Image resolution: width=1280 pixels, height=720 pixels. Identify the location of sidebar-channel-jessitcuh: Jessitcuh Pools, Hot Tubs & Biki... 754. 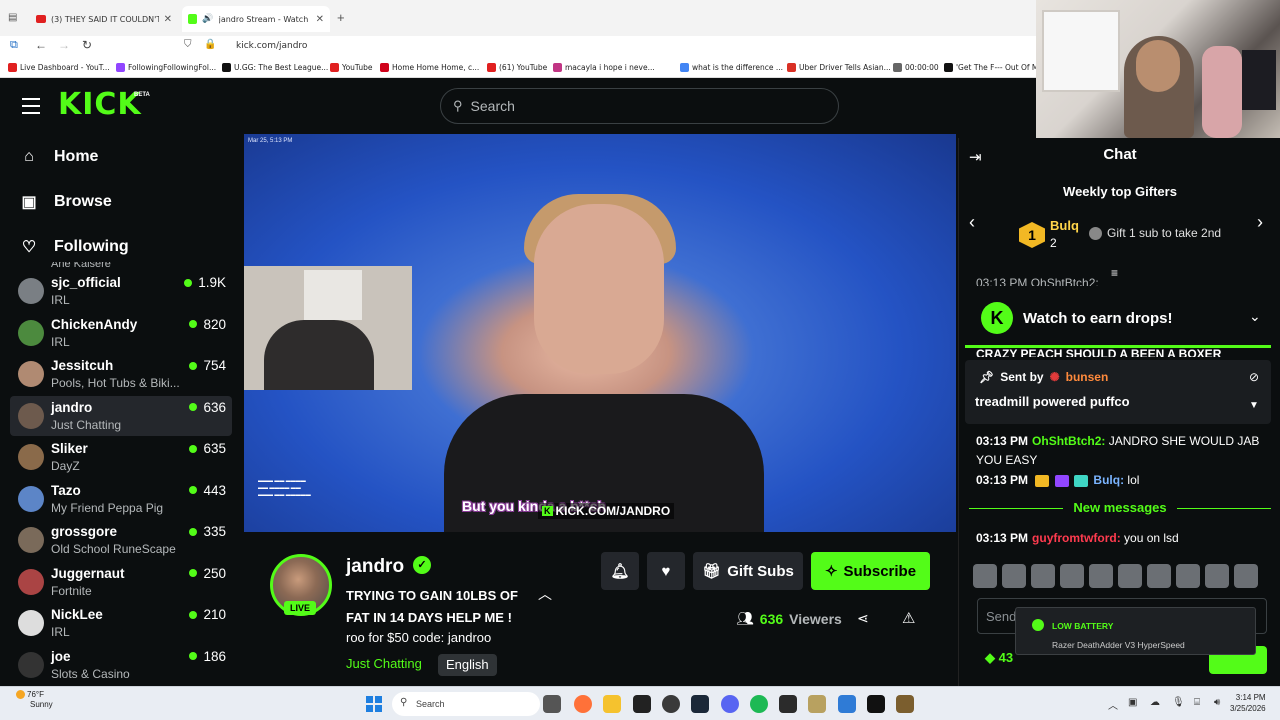
(121, 374).